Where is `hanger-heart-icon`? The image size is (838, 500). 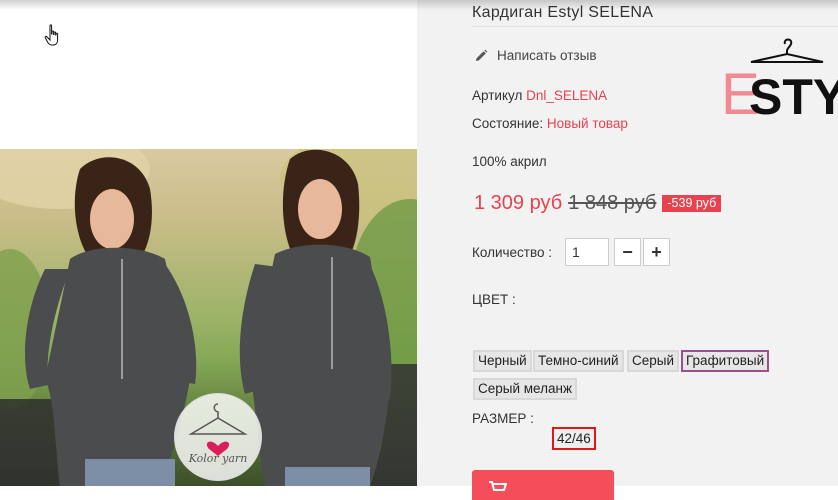
hanger-heart-icon is located at coordinates (218, 429).